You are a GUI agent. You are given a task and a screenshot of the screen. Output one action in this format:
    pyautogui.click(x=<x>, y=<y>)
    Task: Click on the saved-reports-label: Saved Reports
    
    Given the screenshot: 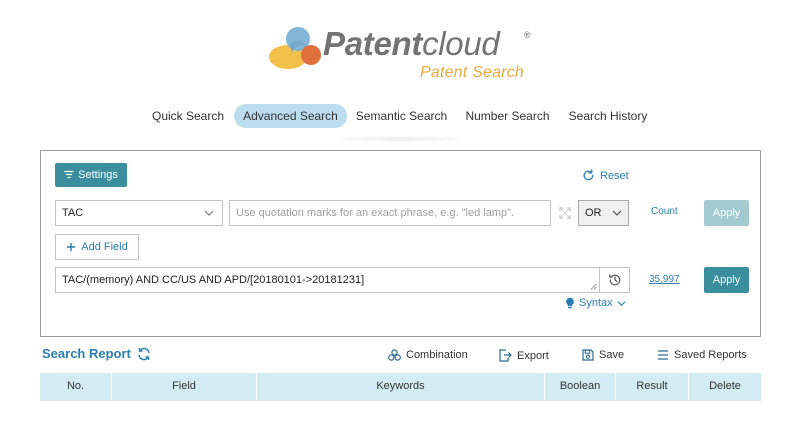 What is the action you would take?
    pyautogui.click(x=710, y=355)
    